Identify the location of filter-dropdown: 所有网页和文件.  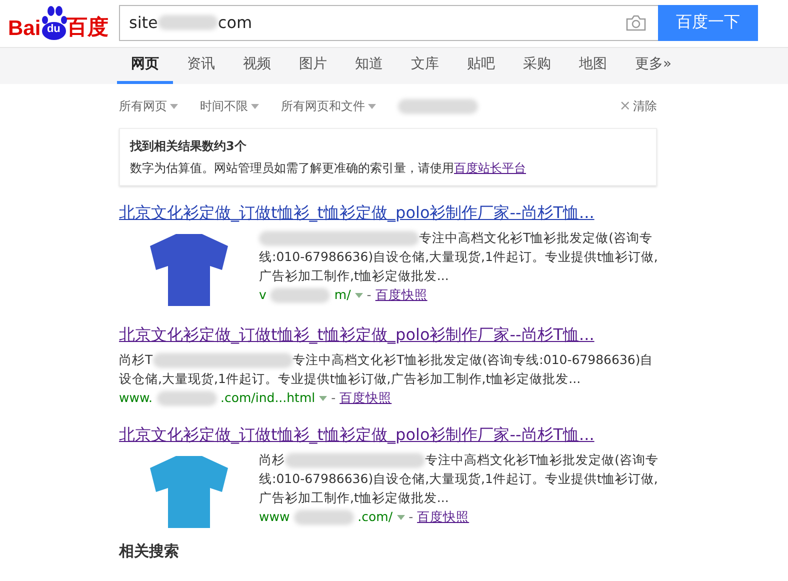
(328, 106).